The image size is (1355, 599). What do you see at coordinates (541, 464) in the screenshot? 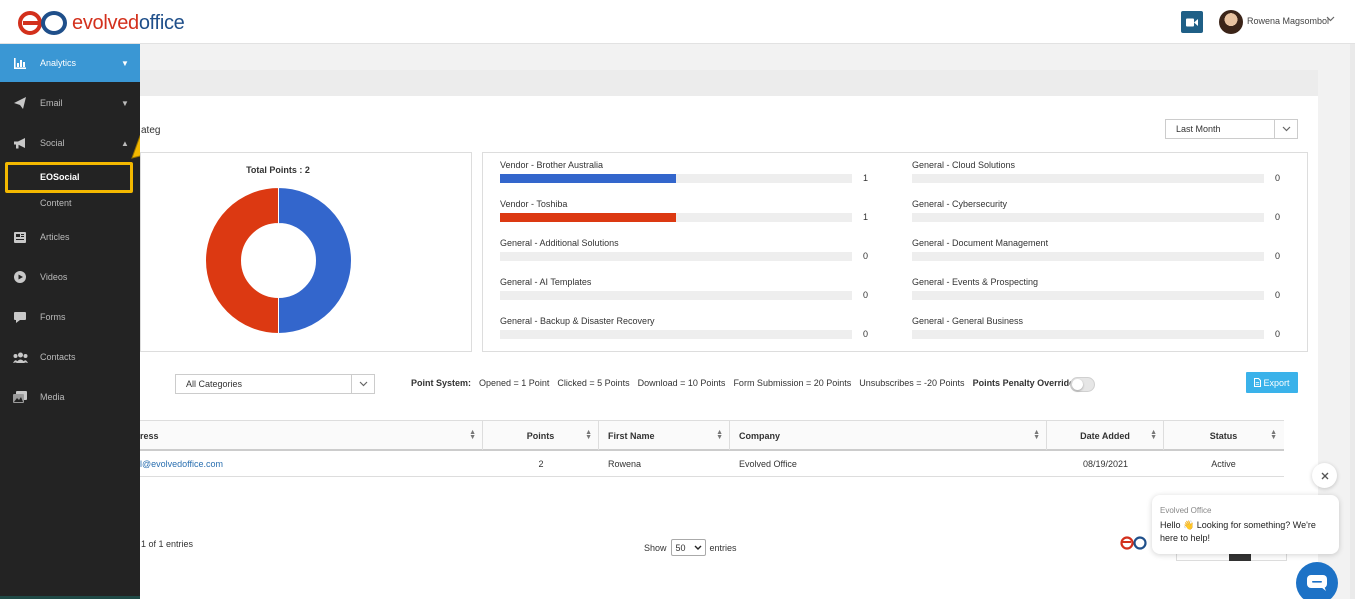
I see `cell-points: 2` at bounding box center [541, 464].